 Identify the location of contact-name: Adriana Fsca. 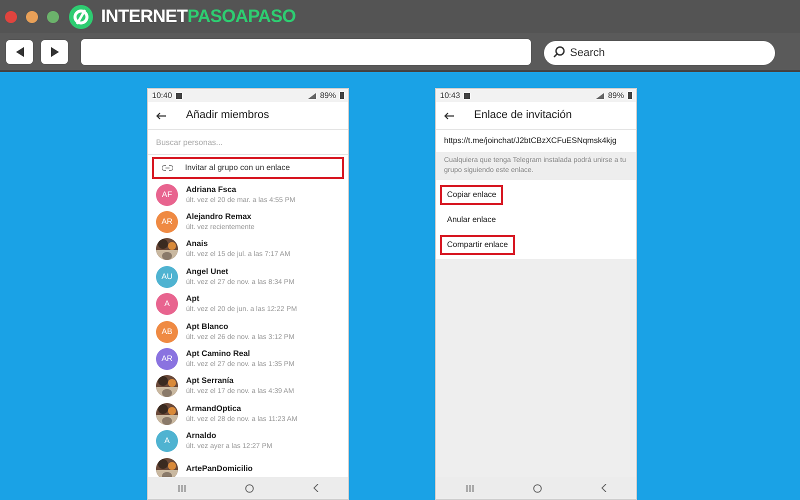
(212, 189).